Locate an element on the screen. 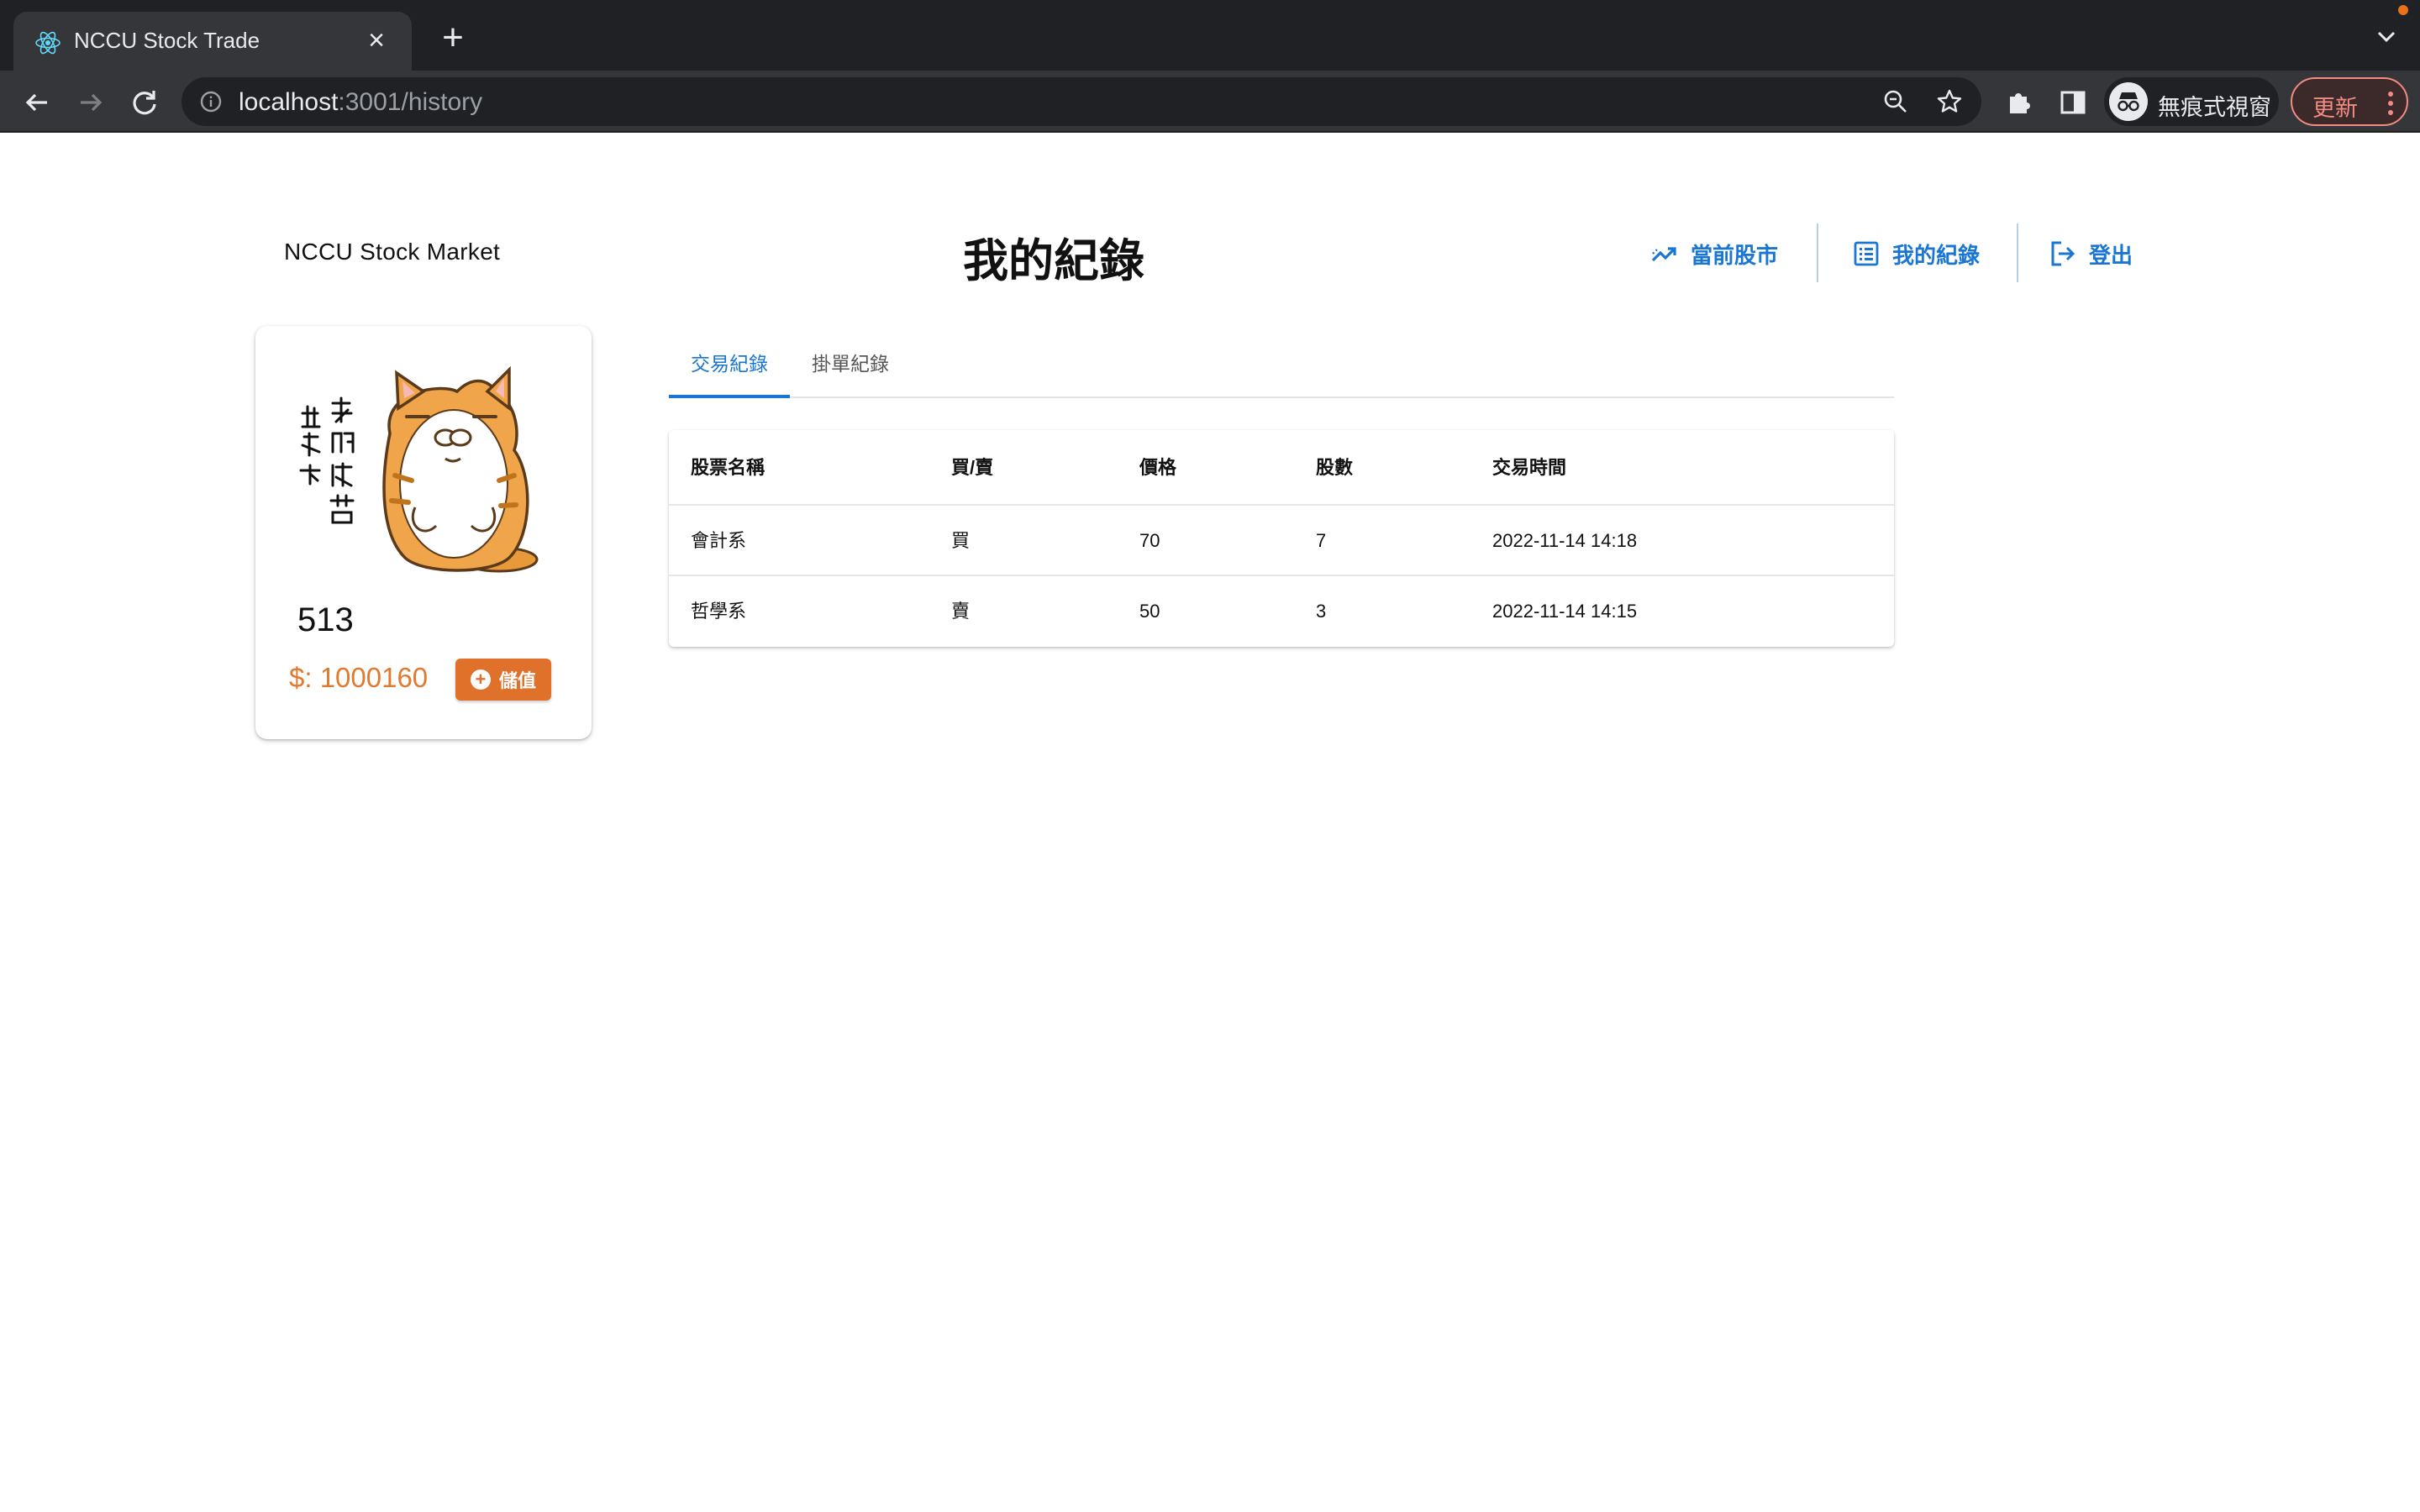  profile-card: 513 $: 1000160 + 儲值 is located at coordinates (423, 532).